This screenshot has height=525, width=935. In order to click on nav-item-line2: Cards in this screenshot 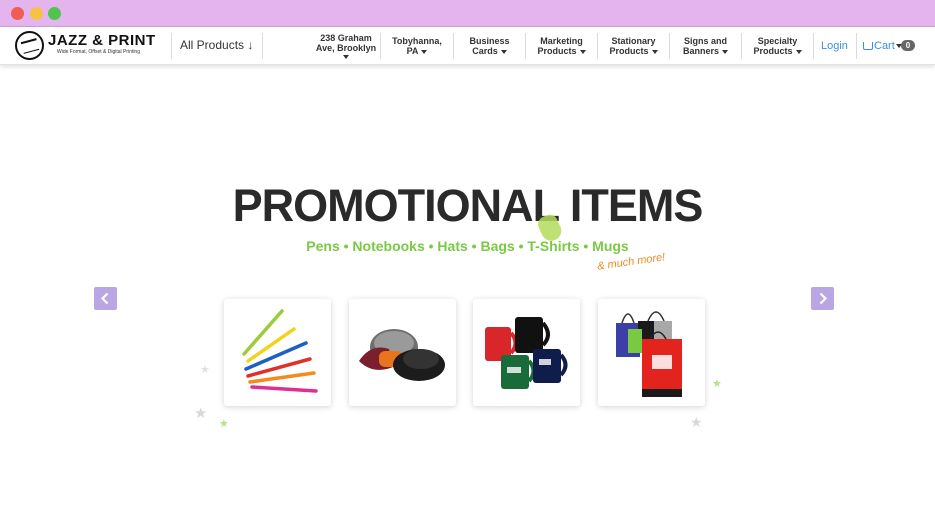, I will do `click(485, 51)`.